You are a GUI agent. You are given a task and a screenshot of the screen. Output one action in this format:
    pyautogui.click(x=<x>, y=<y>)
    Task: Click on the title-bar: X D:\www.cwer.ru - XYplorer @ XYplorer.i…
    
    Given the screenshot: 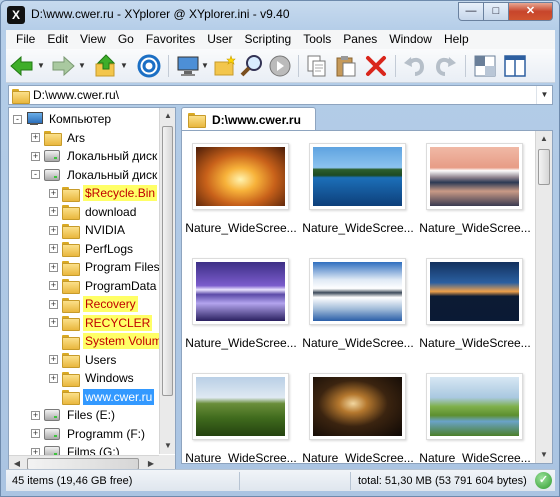 What is the action you would take?
    pyautogui.click(x=280, y=15)
    